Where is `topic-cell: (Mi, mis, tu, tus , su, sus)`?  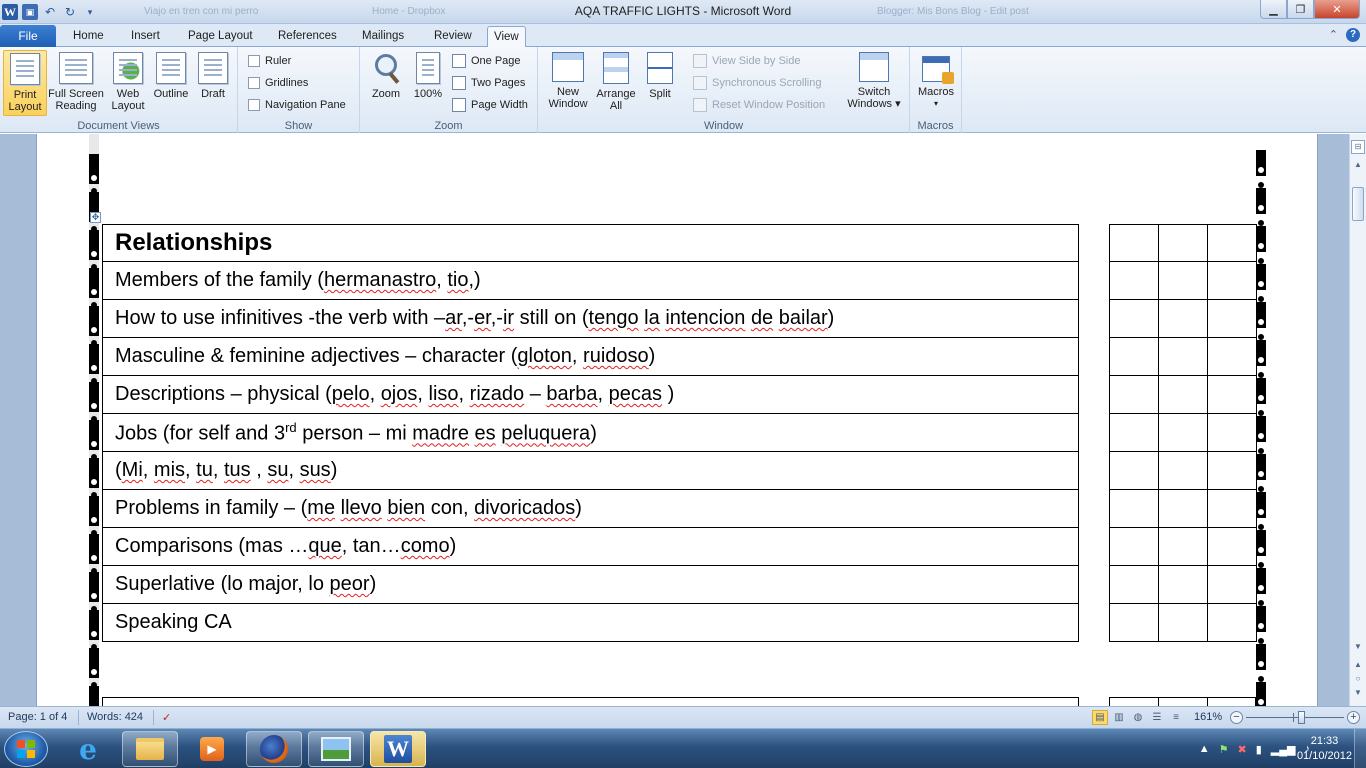
topic-cell: (Mi, mis, tu, tus , su, sus) is located at coordinates (590, 470).